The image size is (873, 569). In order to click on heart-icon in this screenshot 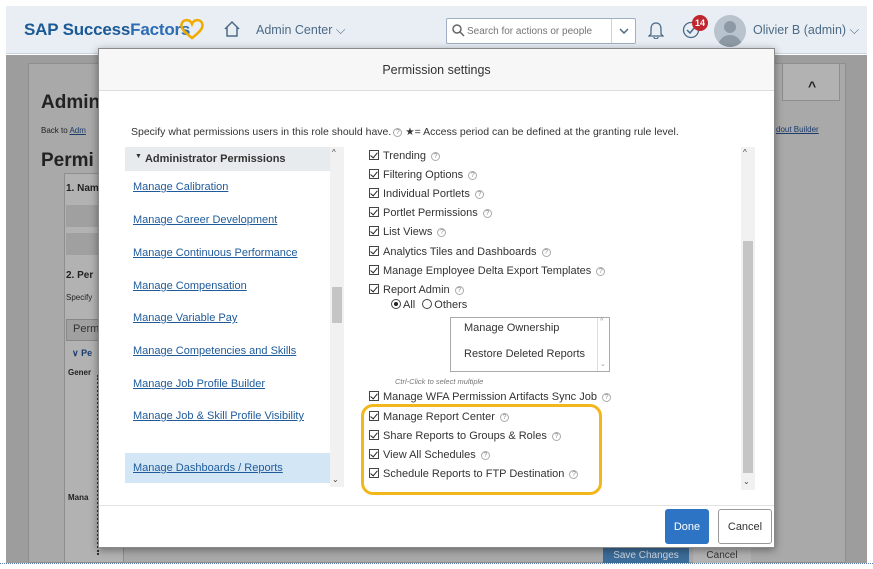, I will do `click(192, 29)`.